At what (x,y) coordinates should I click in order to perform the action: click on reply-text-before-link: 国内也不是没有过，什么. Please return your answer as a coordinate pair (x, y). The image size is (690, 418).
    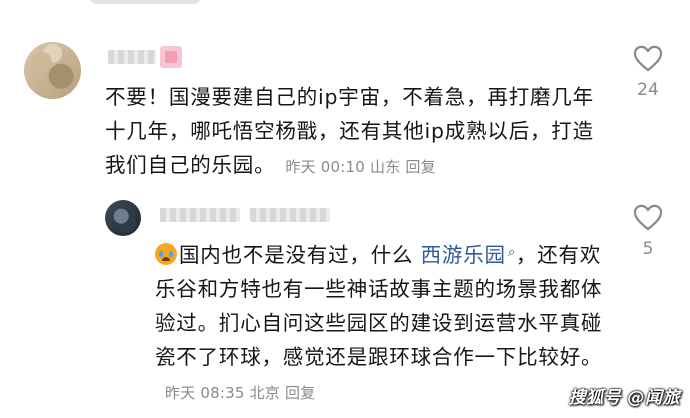
    Looking at the image, I should click on (300, 255).